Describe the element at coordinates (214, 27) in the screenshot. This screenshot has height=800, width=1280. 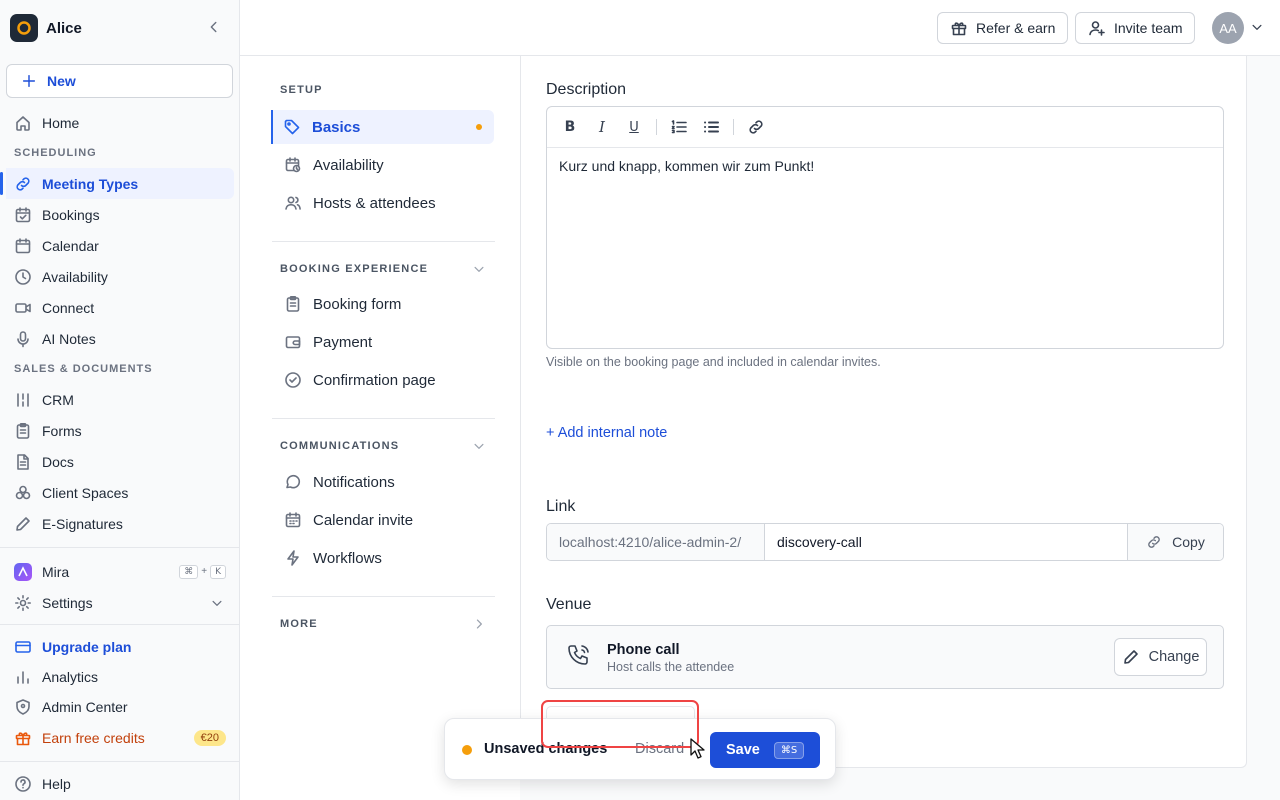
I see `collapse-sidebar-icon` at that location.